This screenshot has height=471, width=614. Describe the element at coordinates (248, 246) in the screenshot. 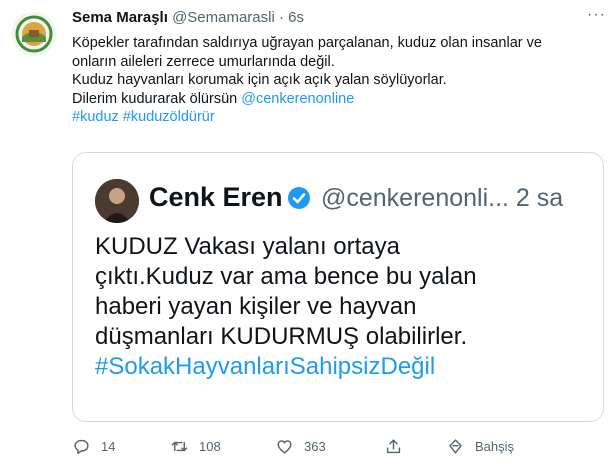

I see `quoted-line-1: KUDUZ Vakası yalanı ortaya` at that location.